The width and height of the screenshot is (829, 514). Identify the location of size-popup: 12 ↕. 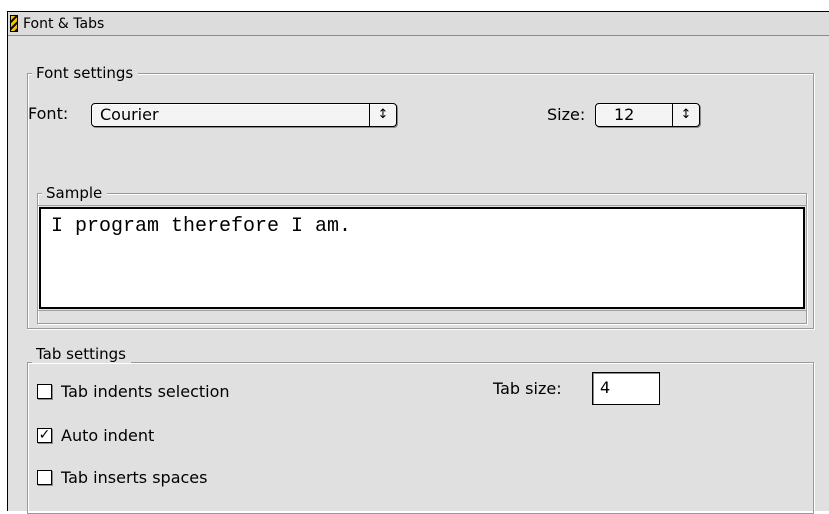
(647, 115).